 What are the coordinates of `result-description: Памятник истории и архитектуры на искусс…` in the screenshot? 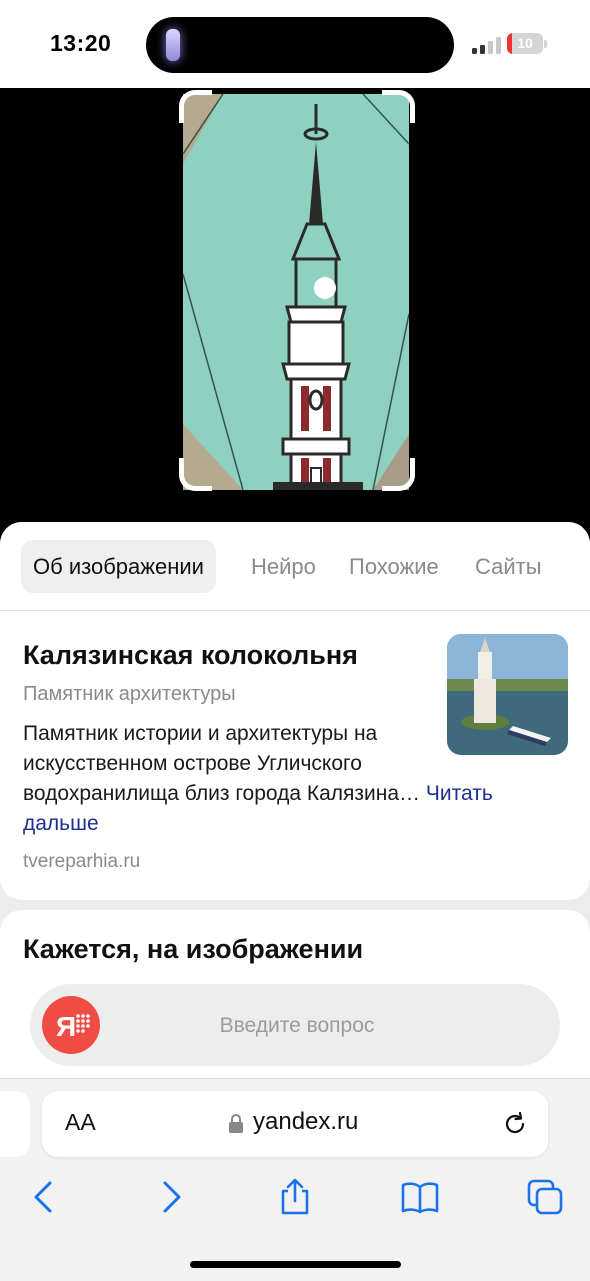 It's located at (258, 779).